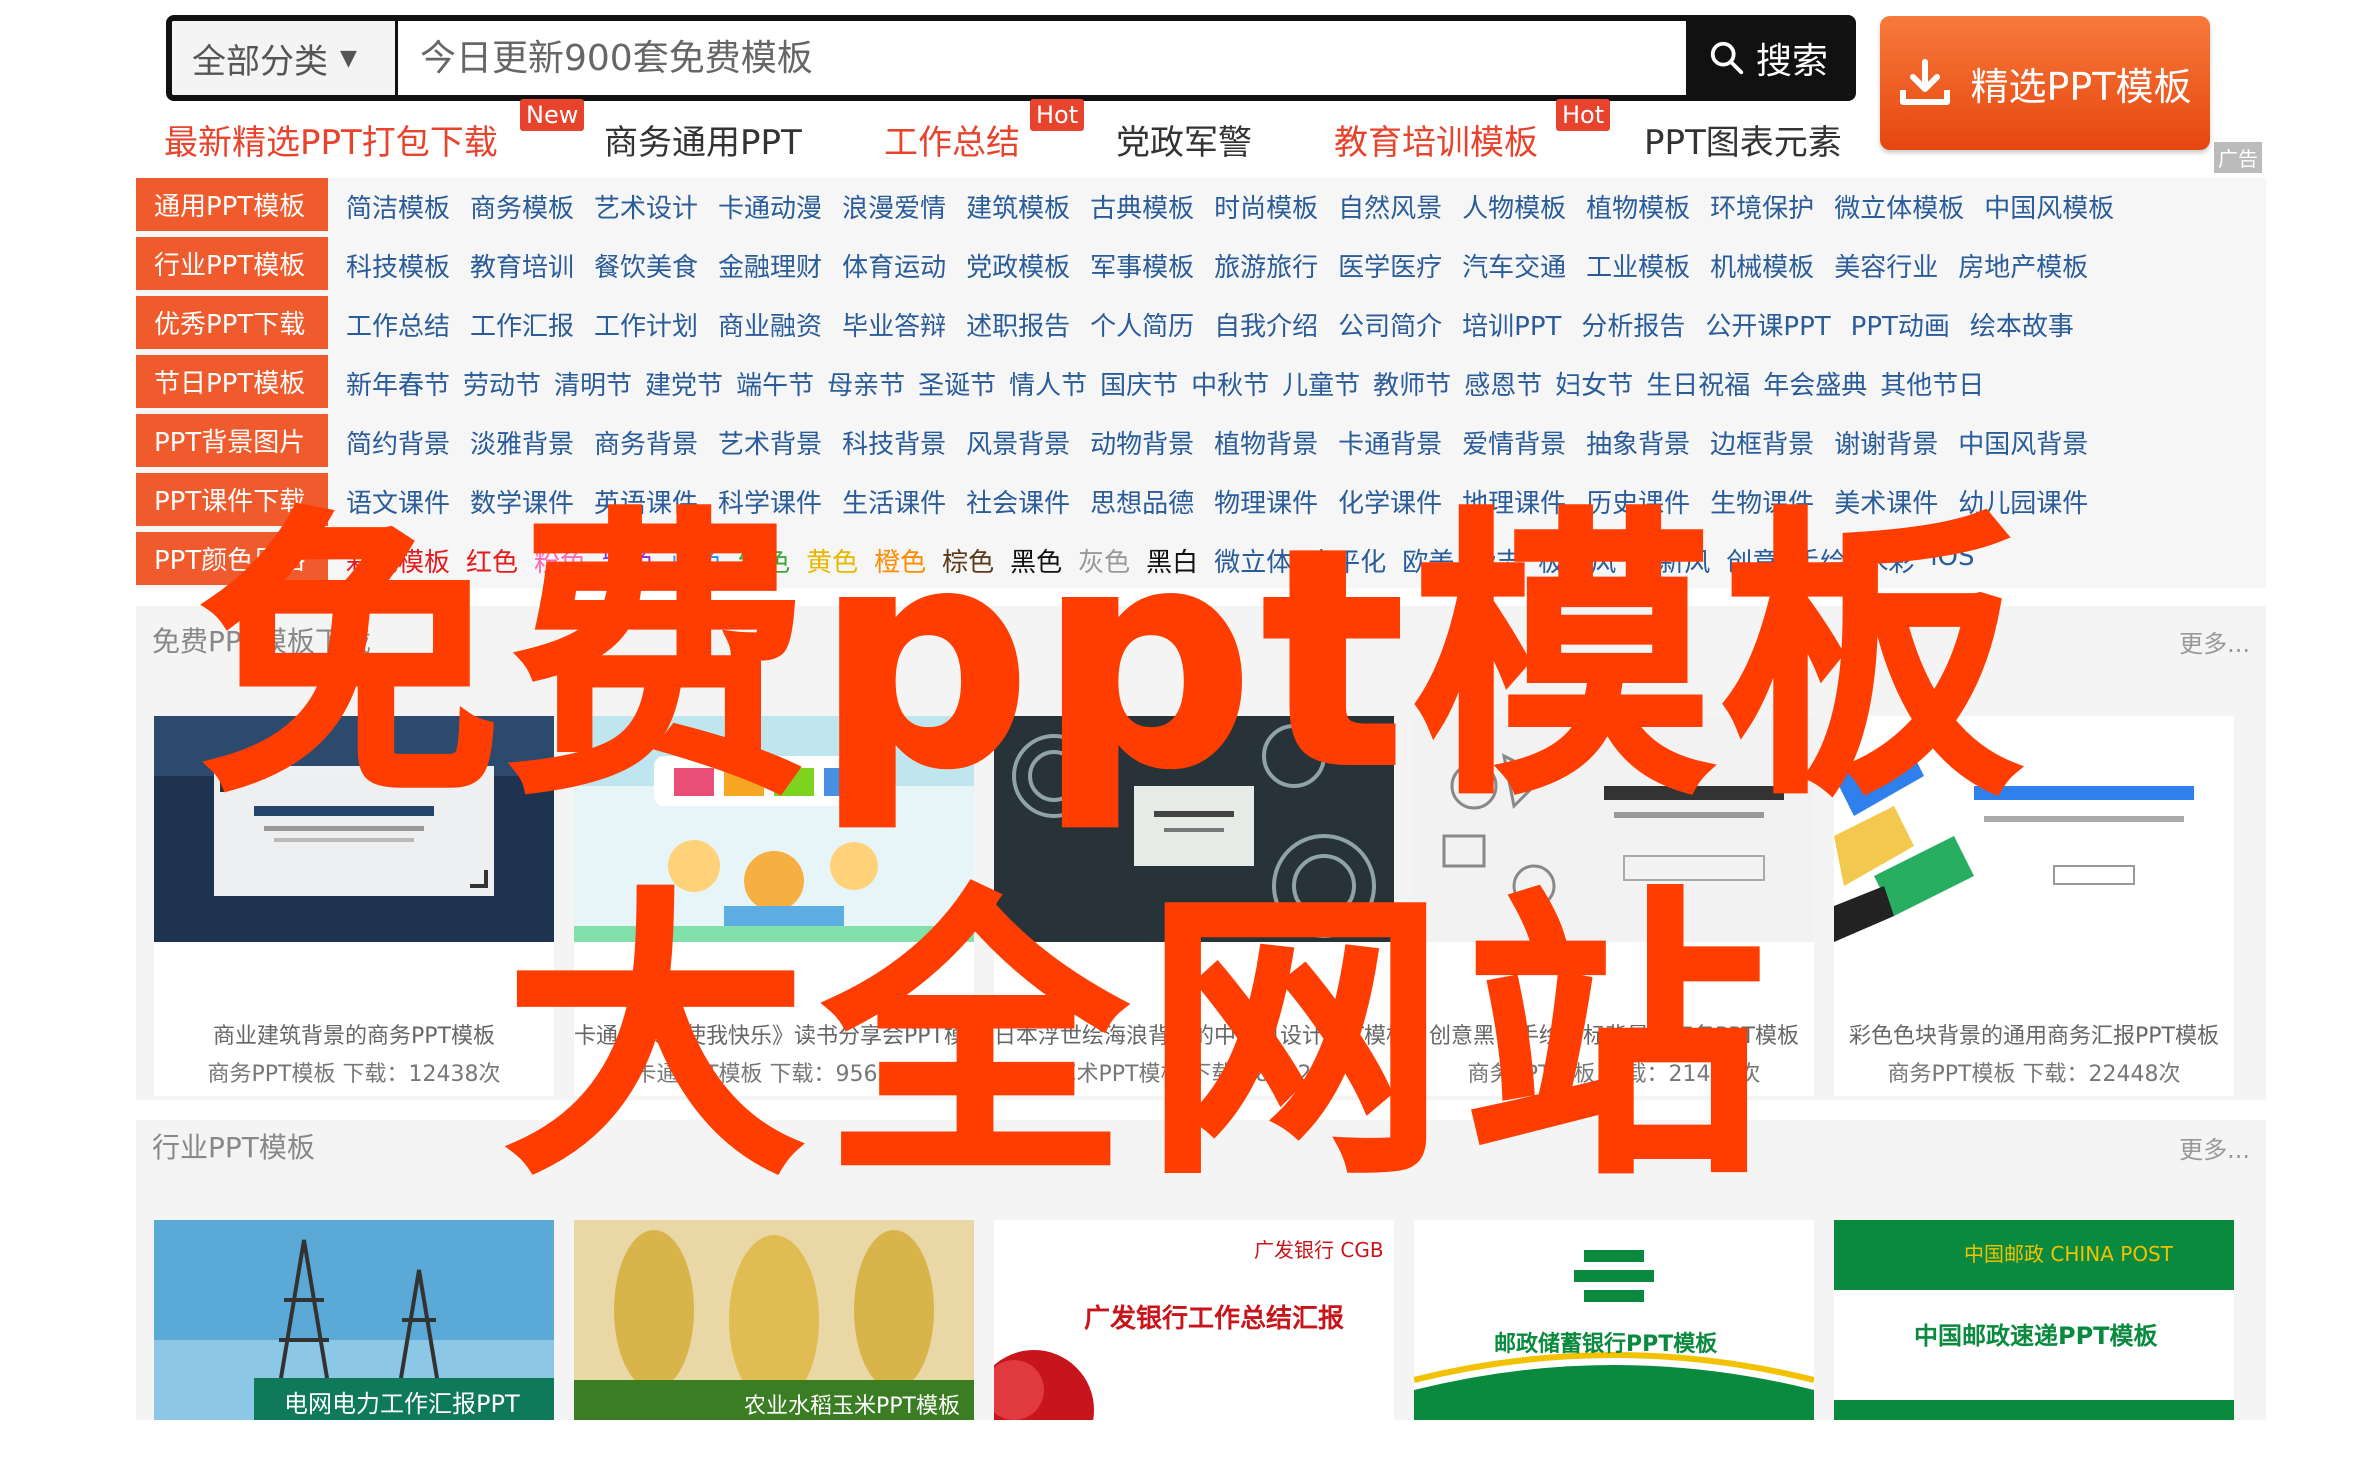 The width and height of the screenshot is (2362, 1476). What do you see at coordinates (1266, 324) in the screenshot?
I see `nav-link: 自我介绍` at bounding box center [1266, 324].